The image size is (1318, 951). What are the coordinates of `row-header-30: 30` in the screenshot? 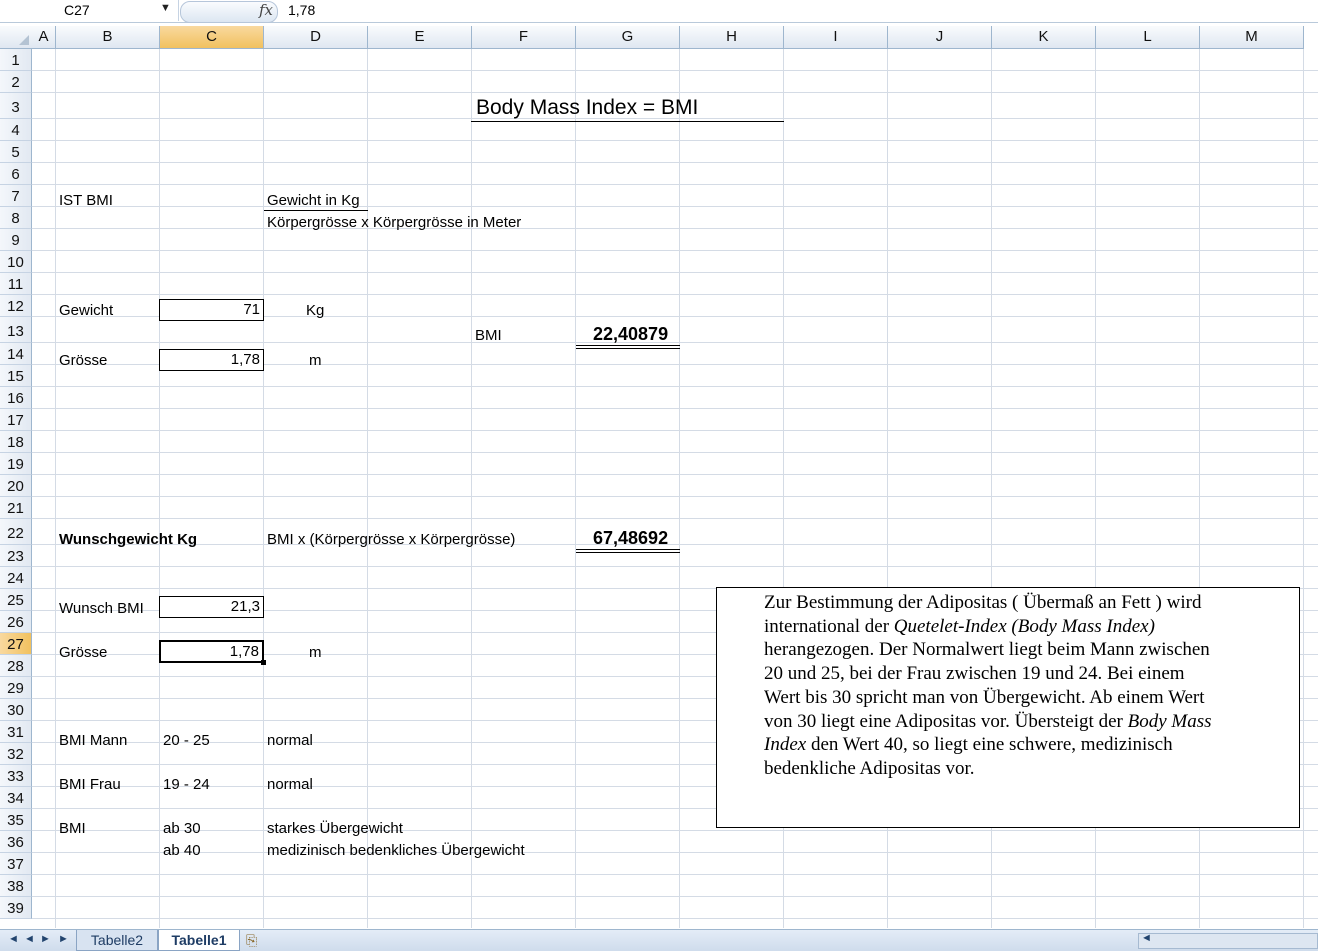 It's located at (16, 710).